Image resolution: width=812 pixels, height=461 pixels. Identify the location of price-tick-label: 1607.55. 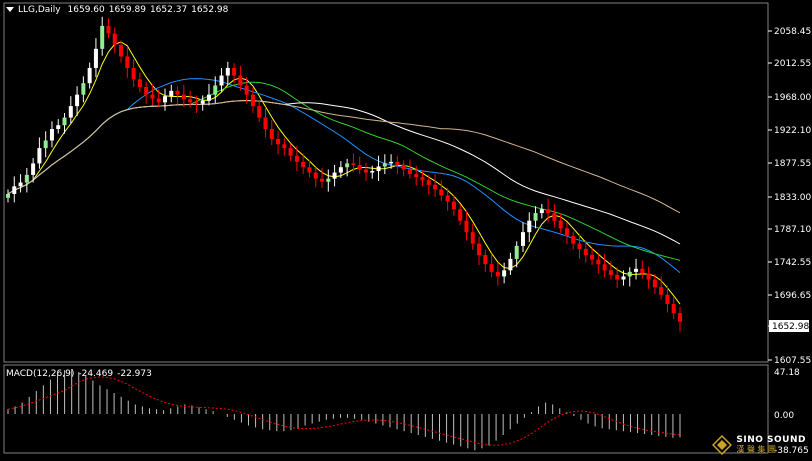
(792, 361).